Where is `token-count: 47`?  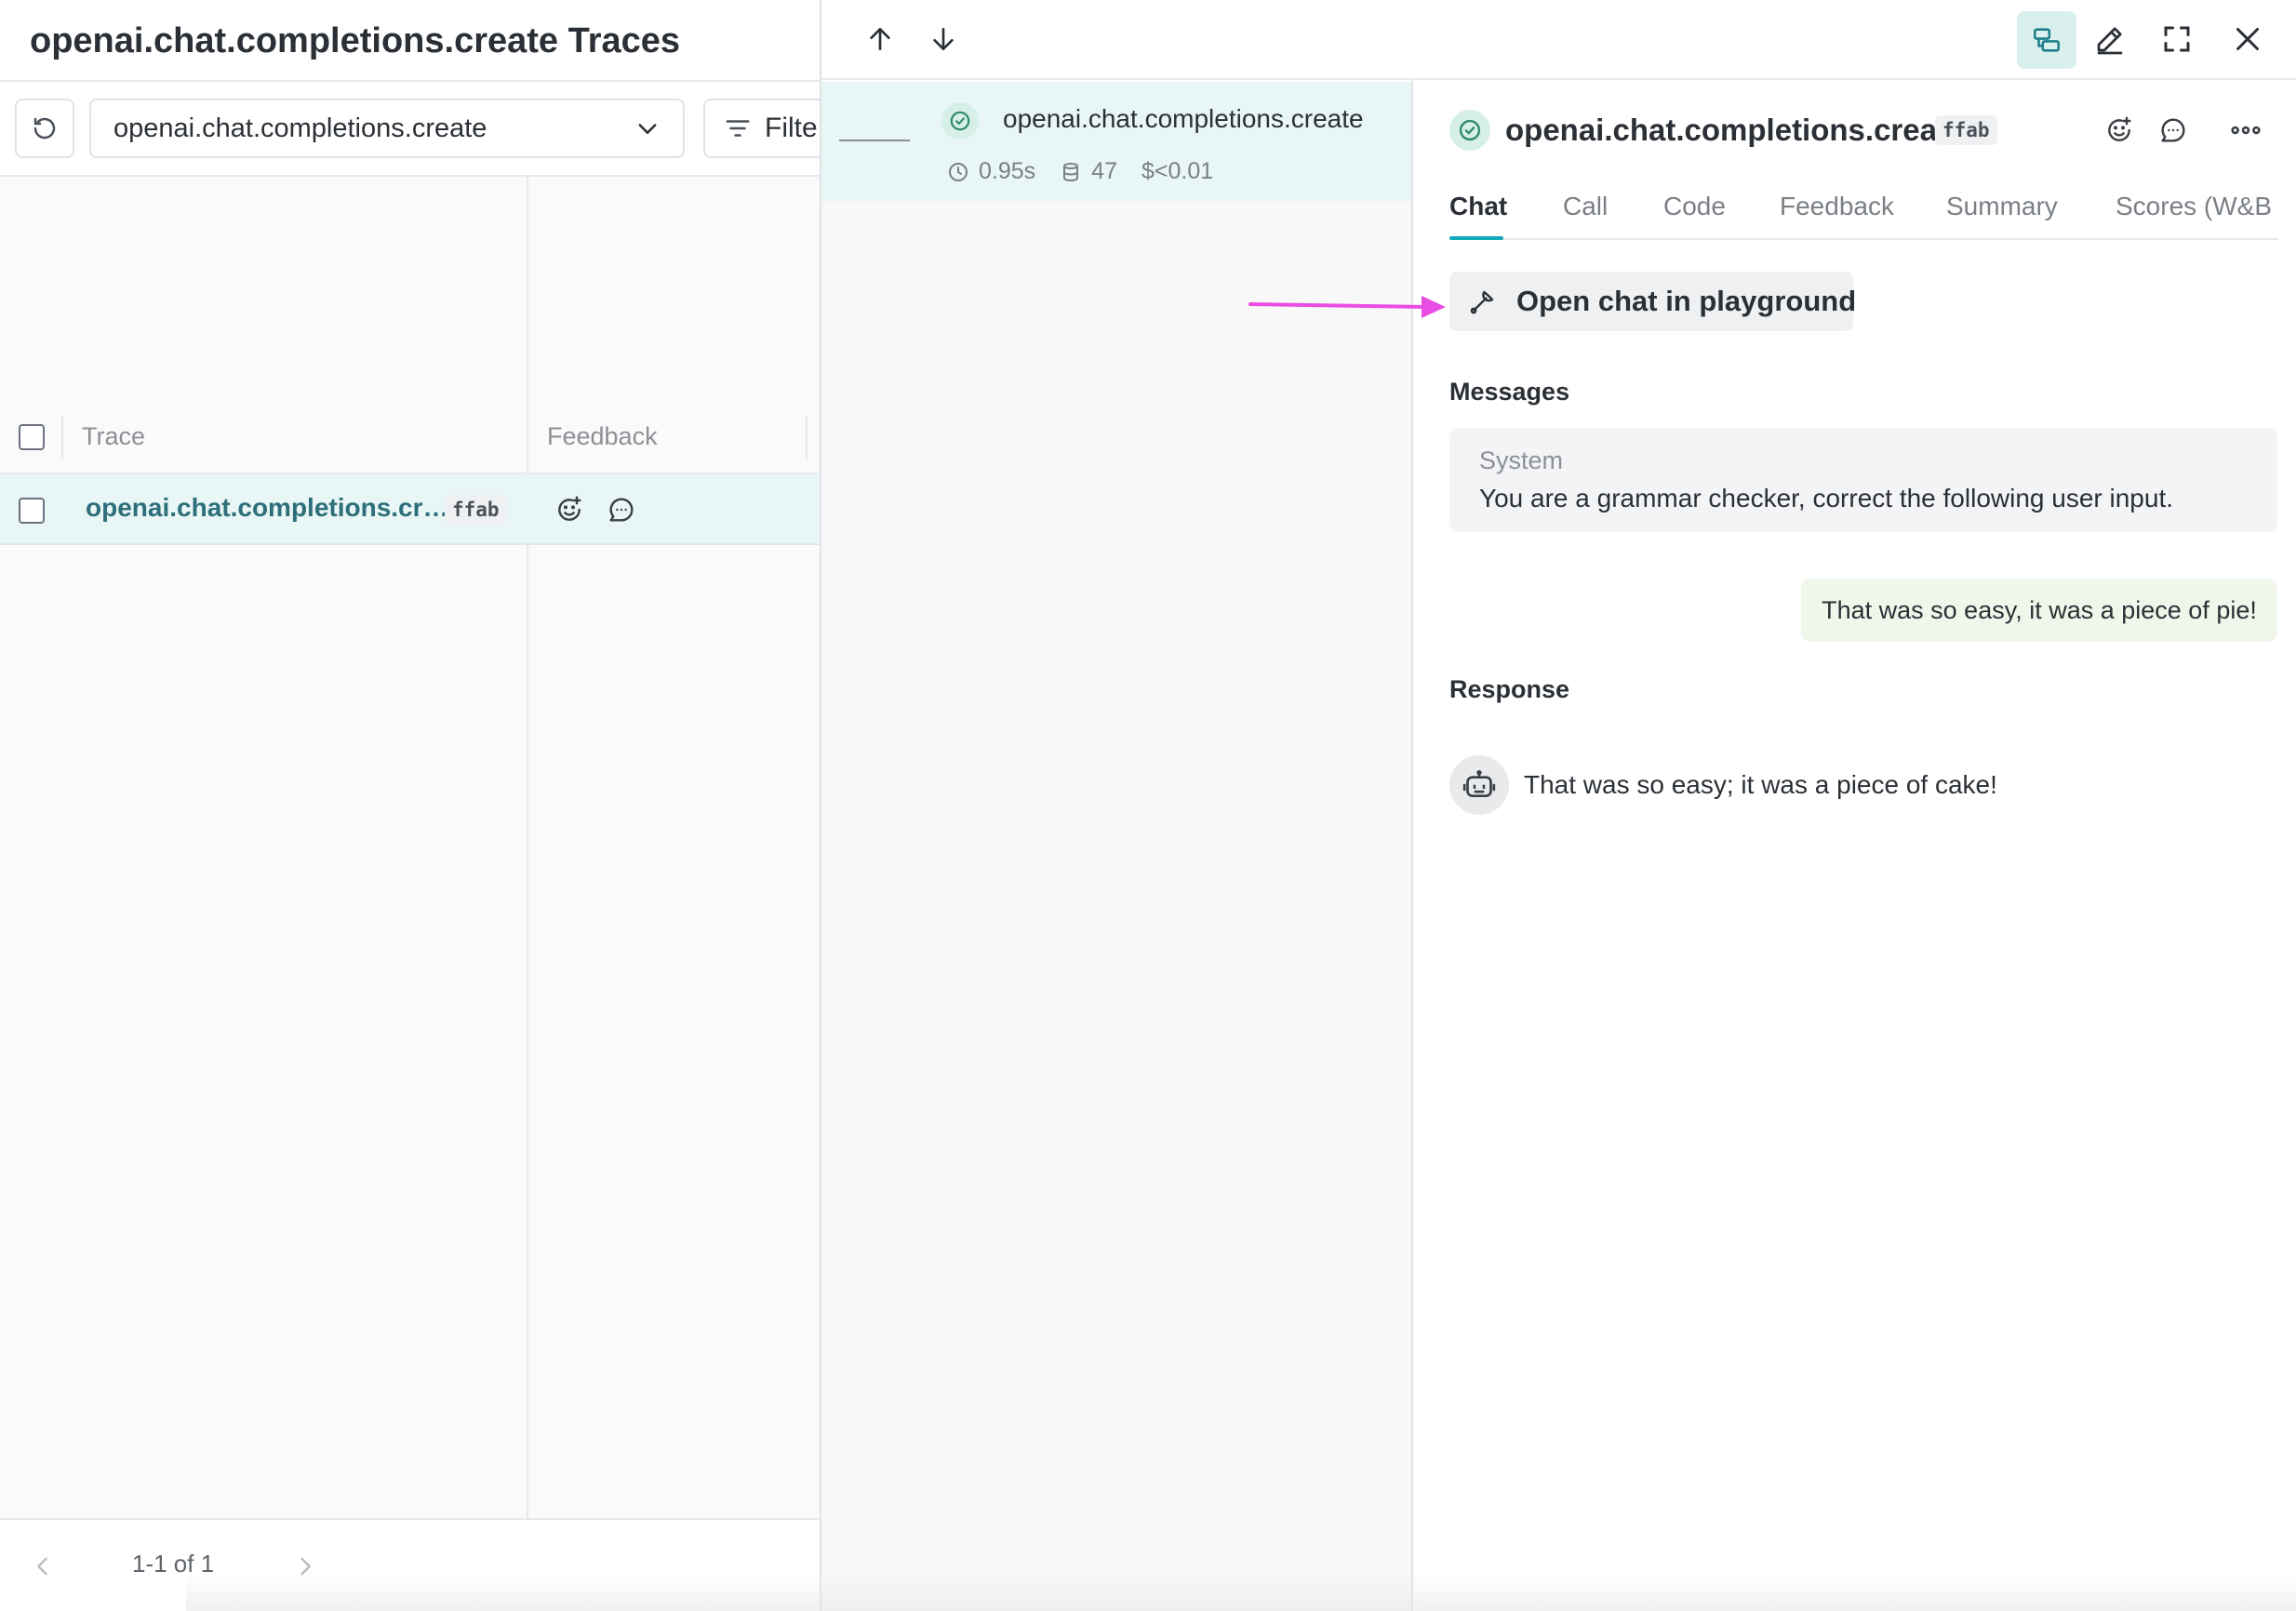
token-count: 47 is located at coordinates (1104, 171).